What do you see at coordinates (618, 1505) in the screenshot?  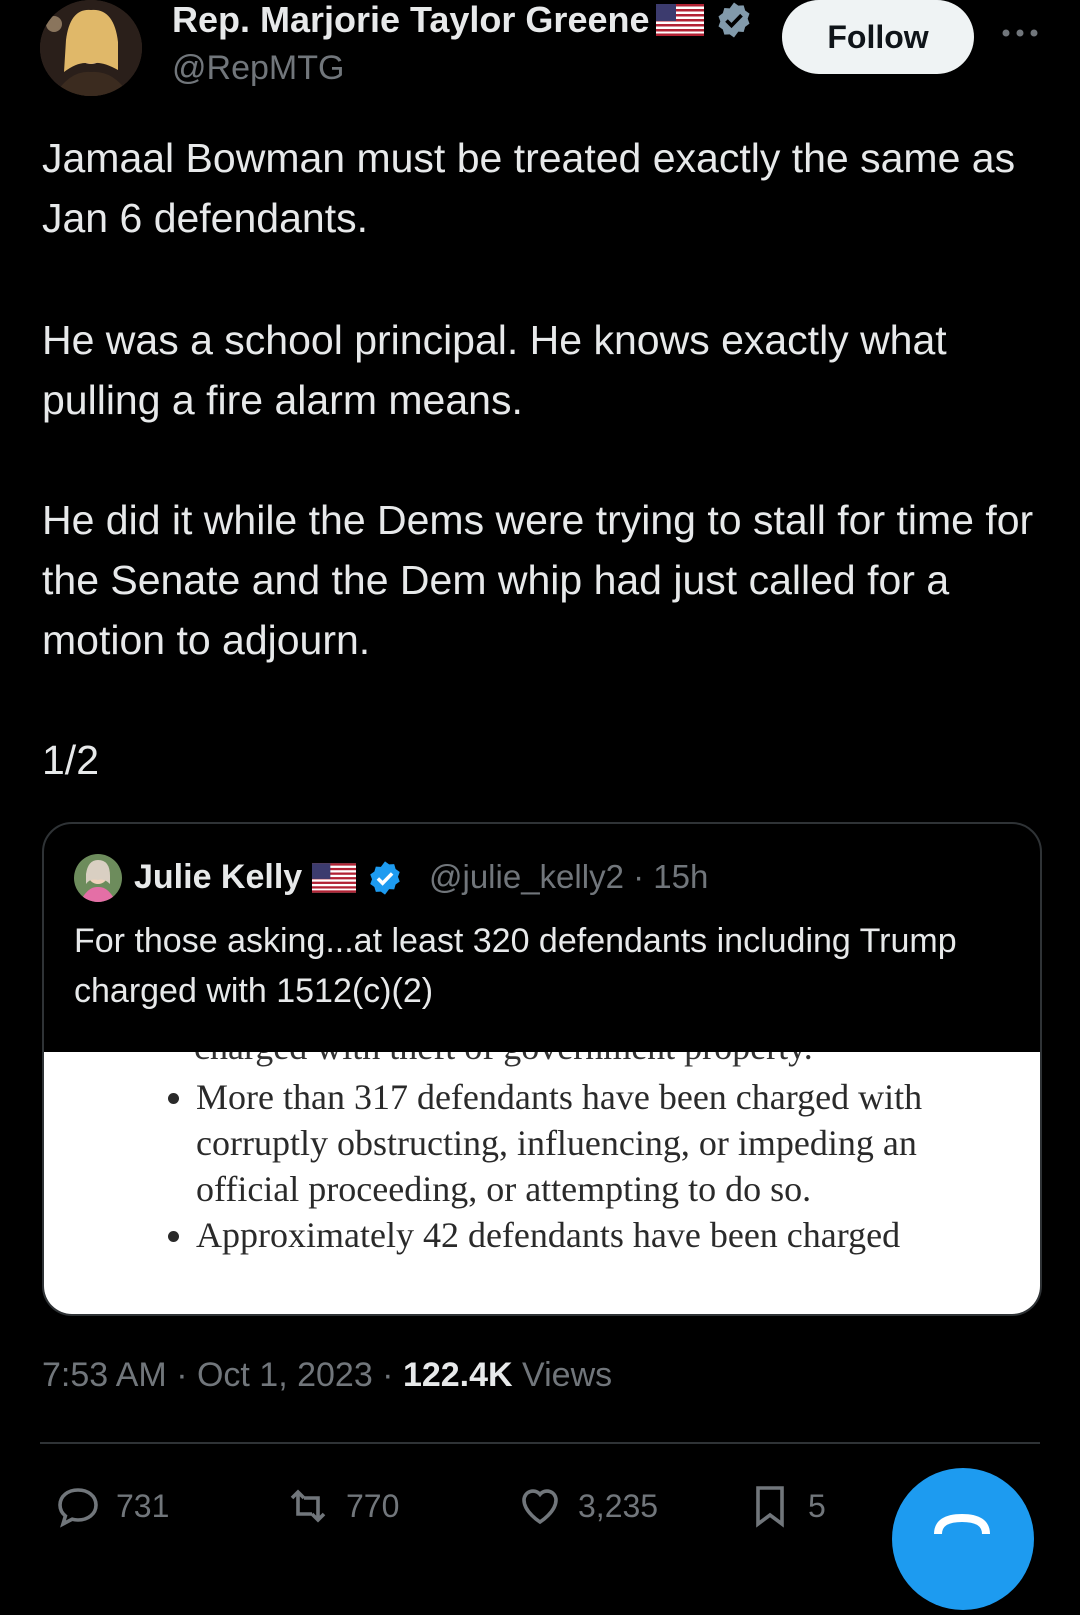 I see `like-count: 3,235` at bounding box center [618, 1505].